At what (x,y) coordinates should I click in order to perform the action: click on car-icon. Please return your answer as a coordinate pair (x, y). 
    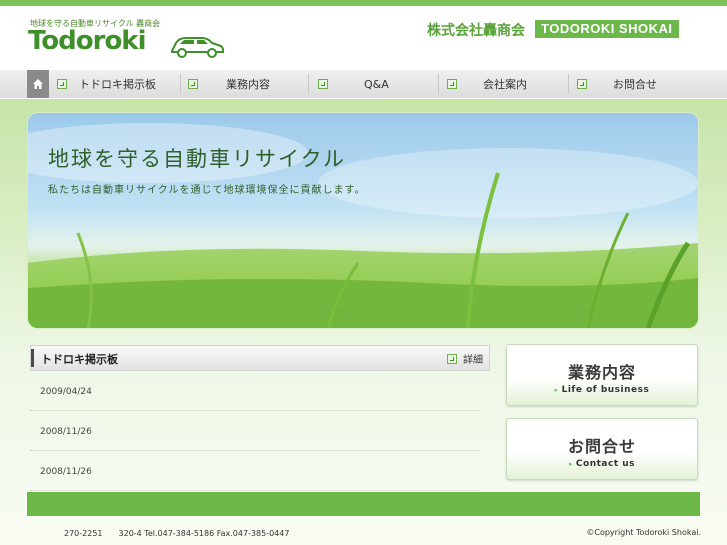
    Looking at the image, I should click on (197, 47).